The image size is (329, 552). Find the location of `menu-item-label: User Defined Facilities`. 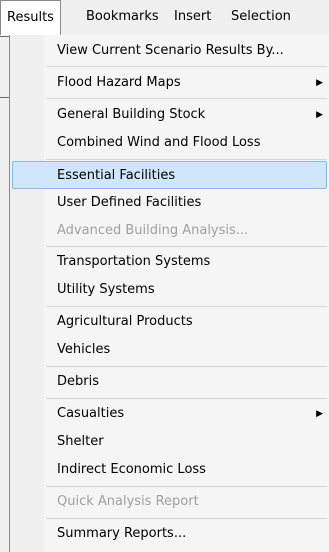

menu-item-label: User Defined Facilities is located at coordinates (129, 202).